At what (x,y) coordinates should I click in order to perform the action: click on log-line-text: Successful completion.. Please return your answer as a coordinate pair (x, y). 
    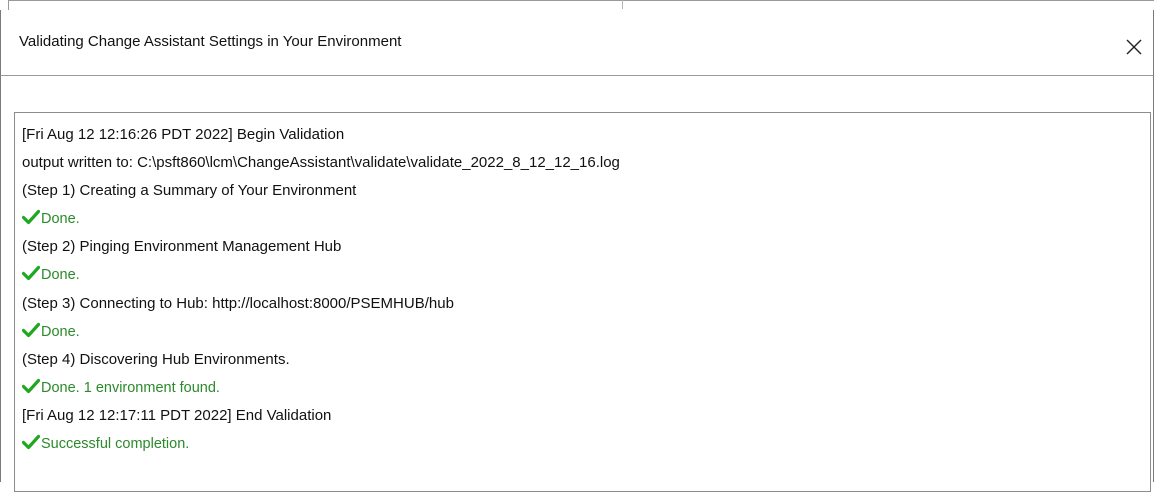
    Looking at the image, I should click on (115, 444).